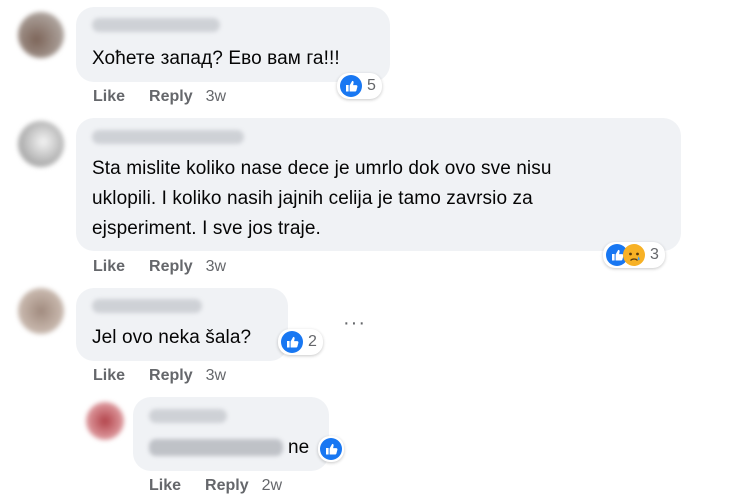 This screenshot has width=737, height=500. What do you see at coordinates (654, 254) in the screenshot?
I see `reaction-count: 3` at bounding box center [654, 254].